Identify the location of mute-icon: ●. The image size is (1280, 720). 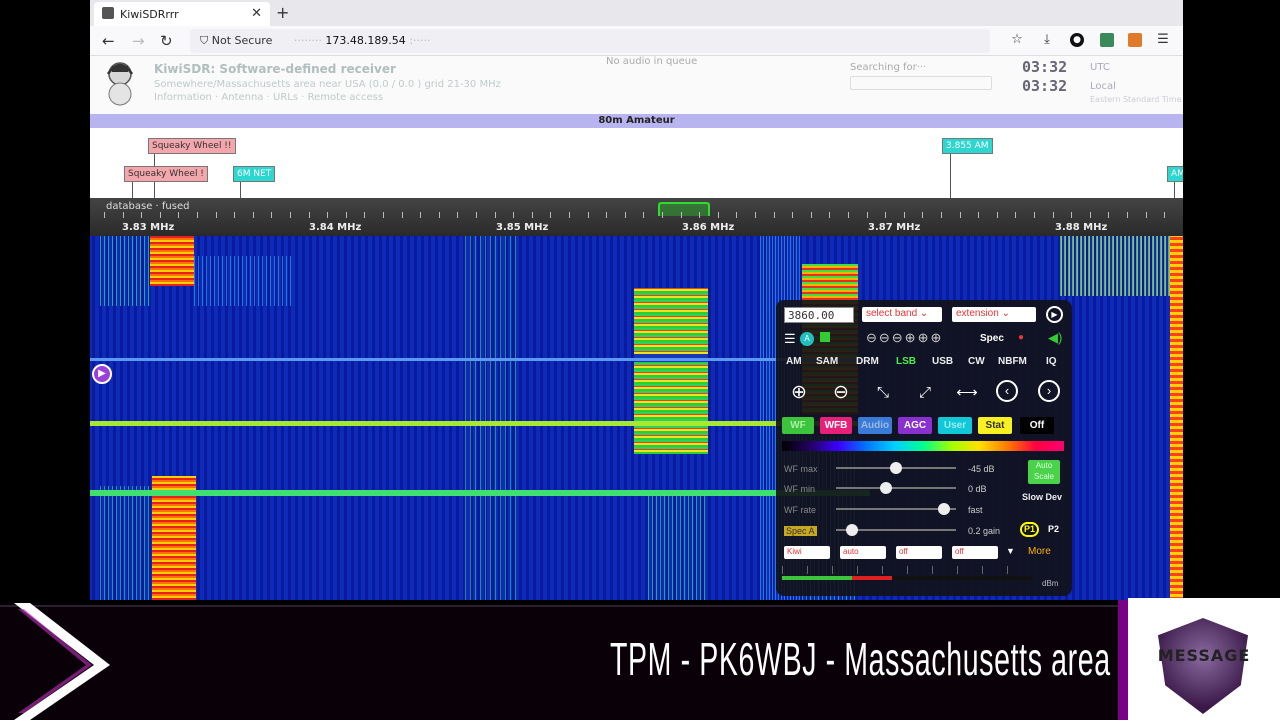
(1021, 337).